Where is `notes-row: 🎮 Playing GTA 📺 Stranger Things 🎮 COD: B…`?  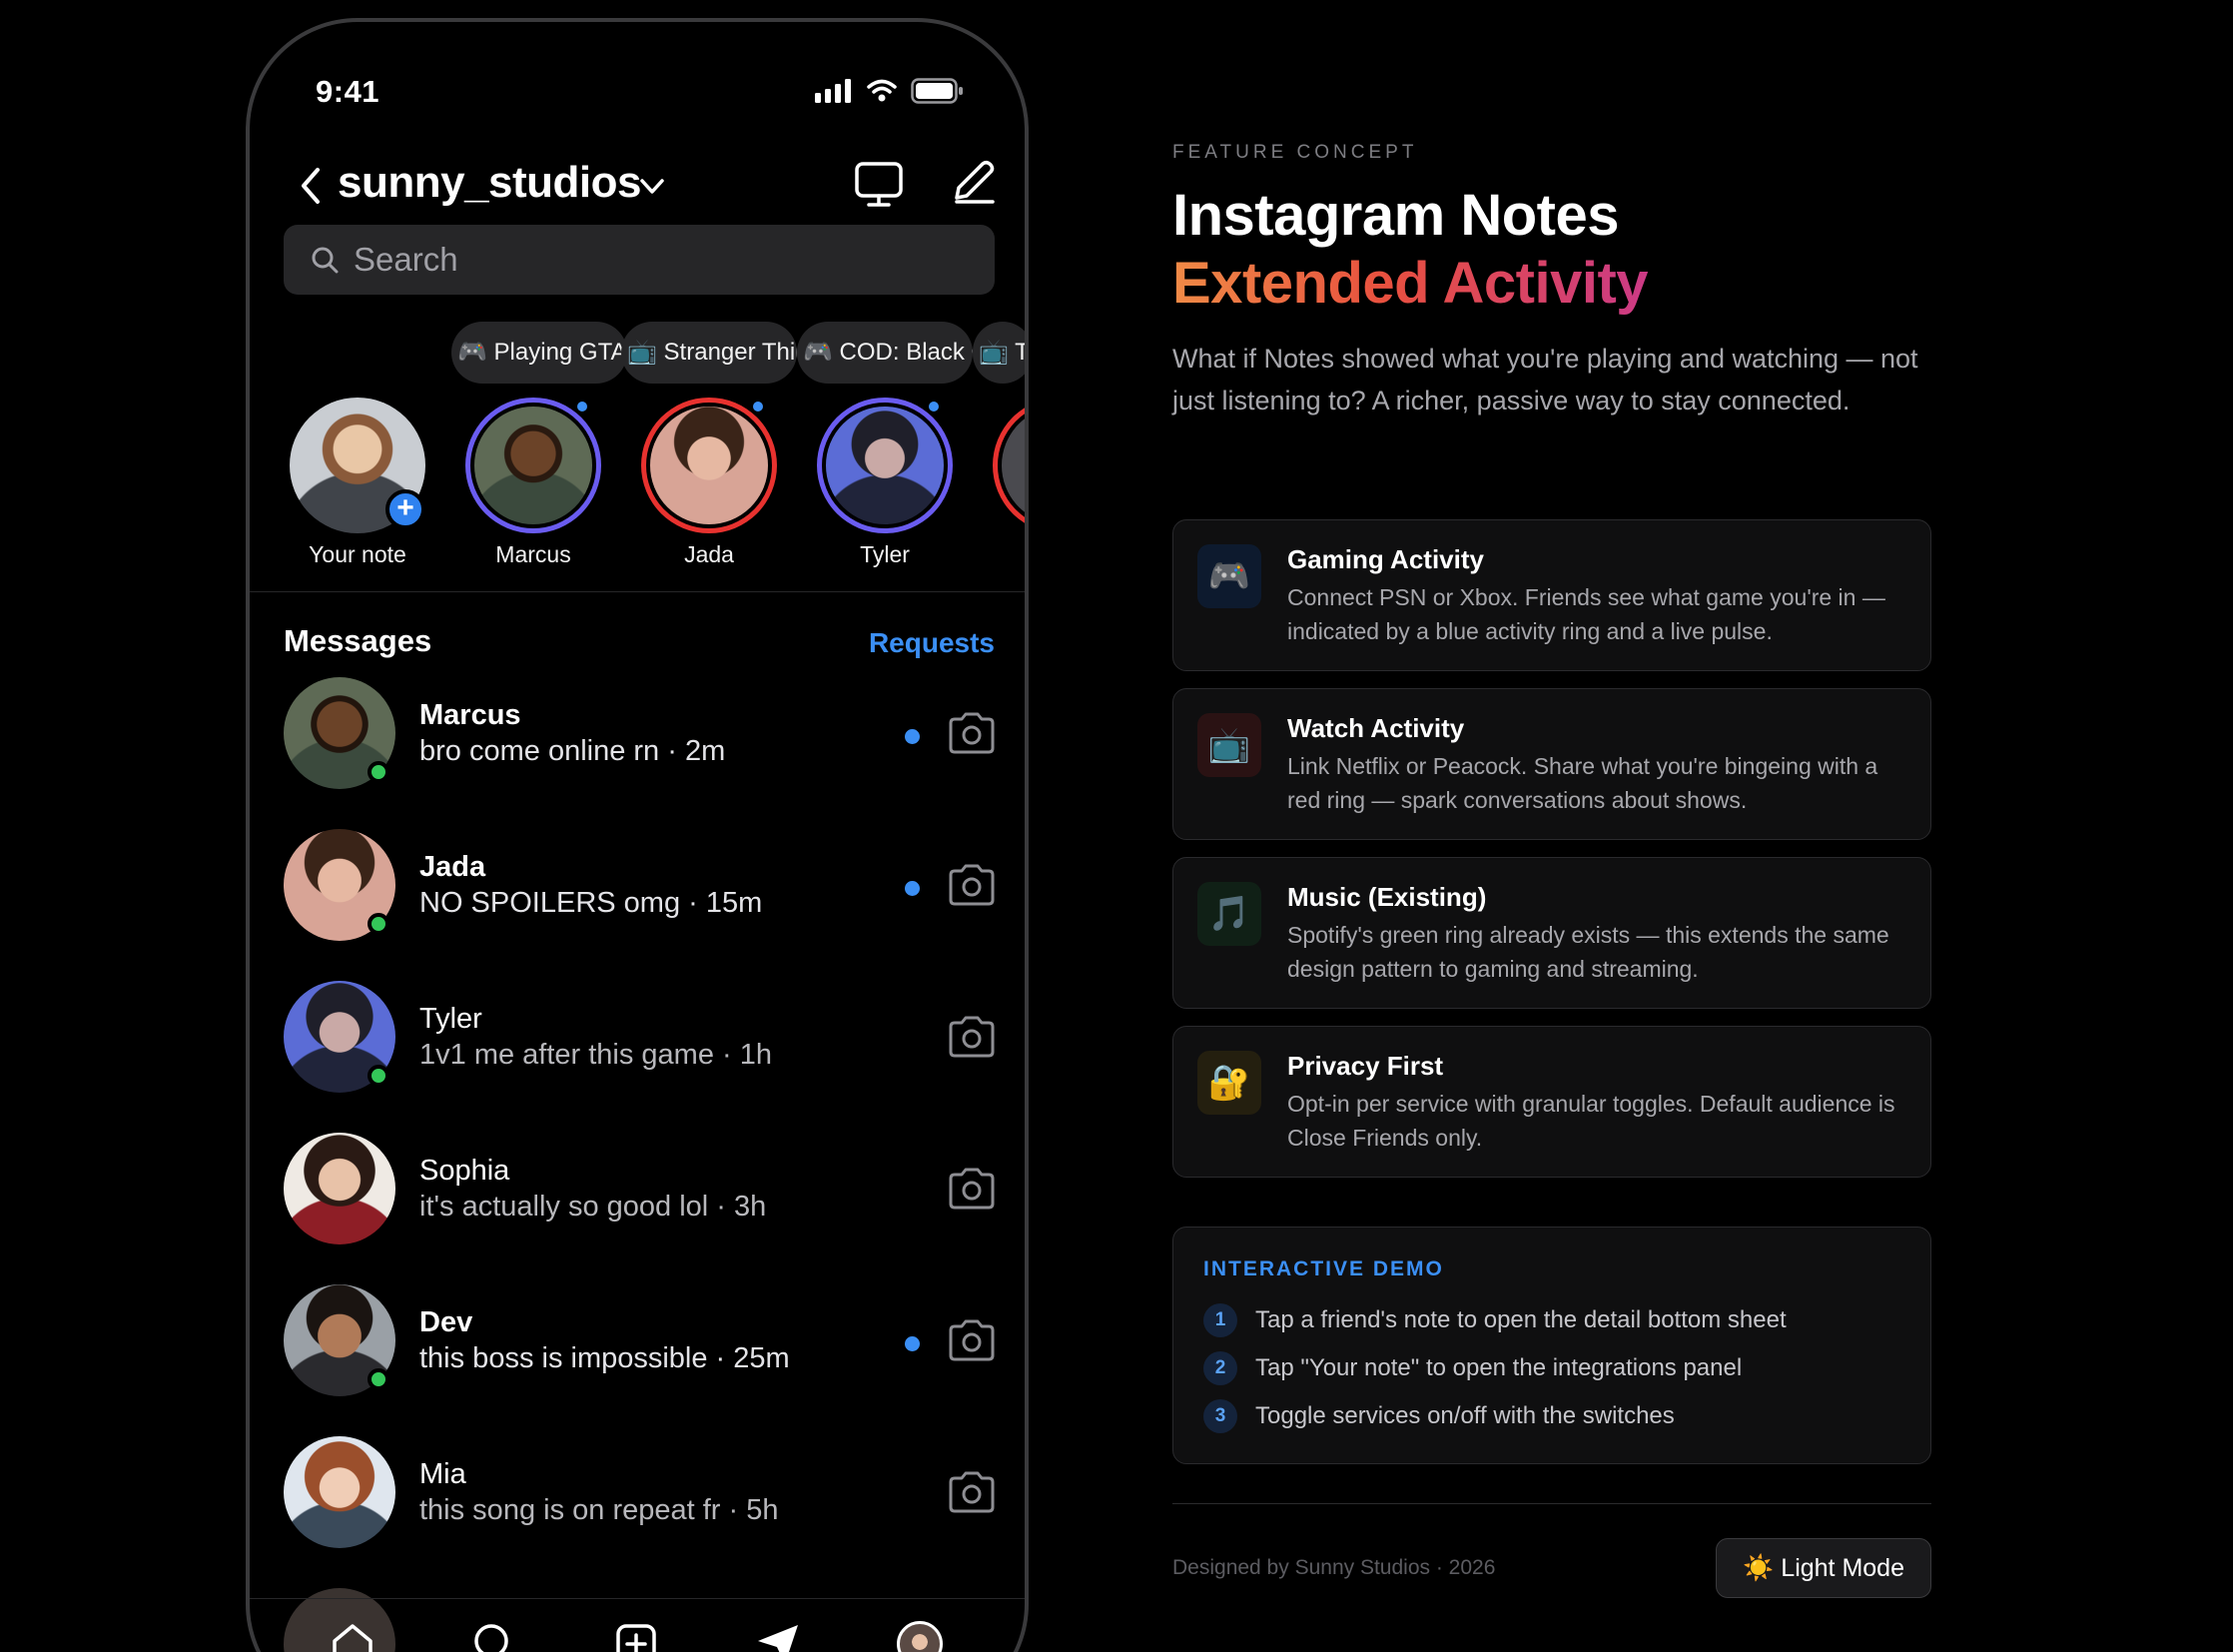 notes-row: 🎮 Playing GTA 📺 Stranger Things 🎮 COD: B… is located at coordinates (637, 452).